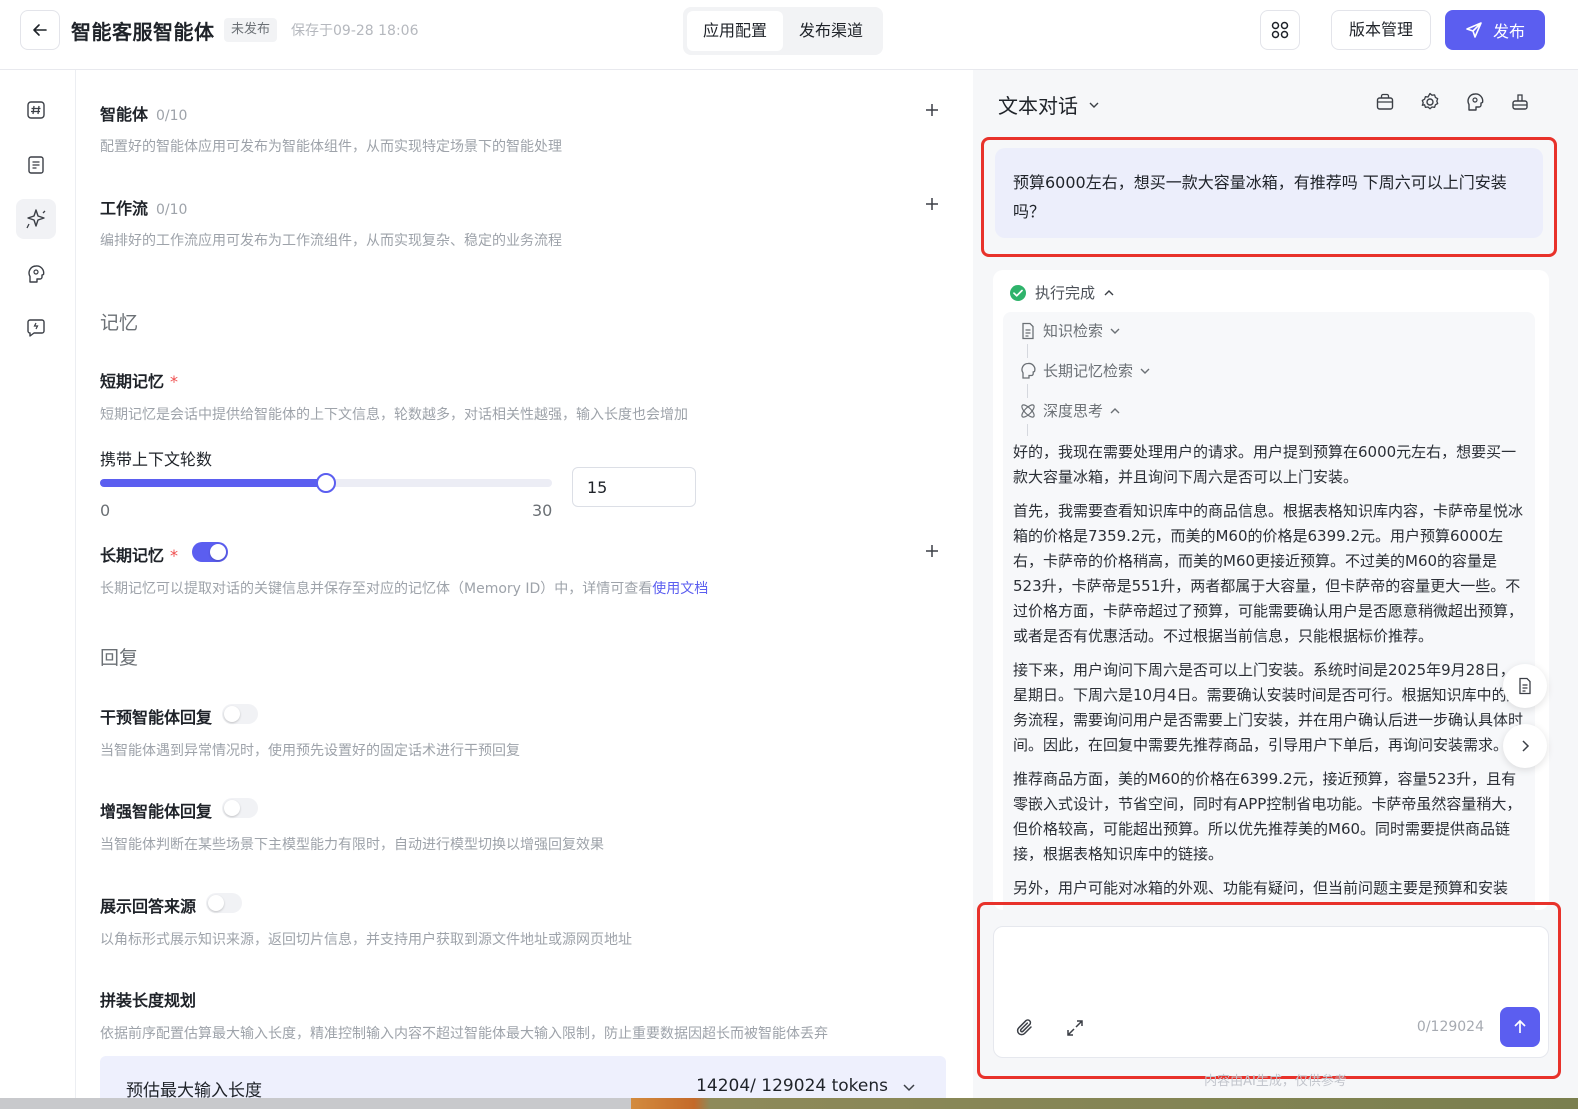 This screenshot has width=1578, height=1109. I want to click on slider-min-label: 0, so click(105, 510).